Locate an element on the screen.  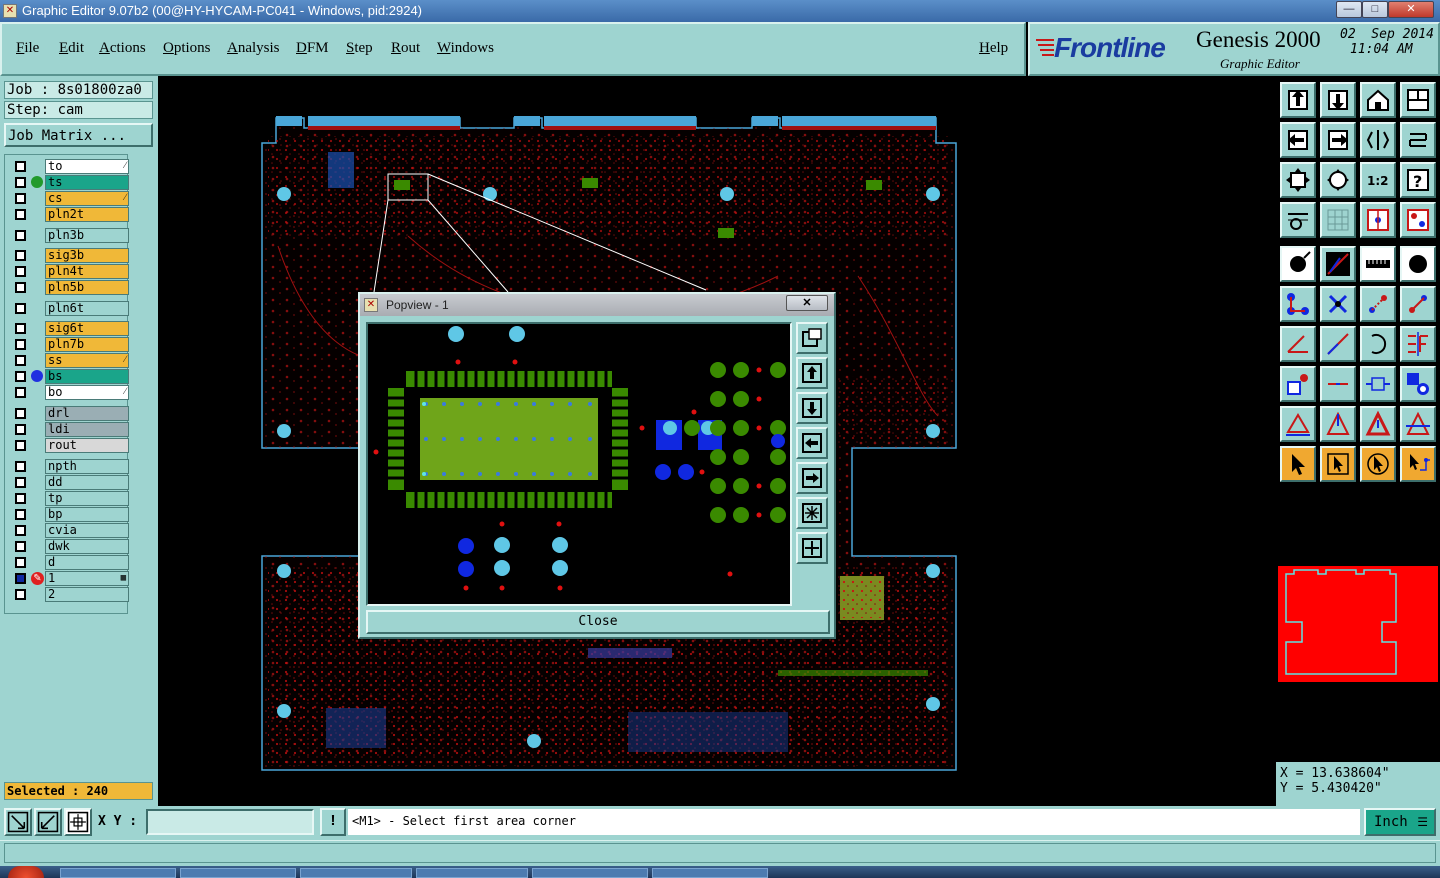
menu-help: Help is located at coordinates (993, 48).